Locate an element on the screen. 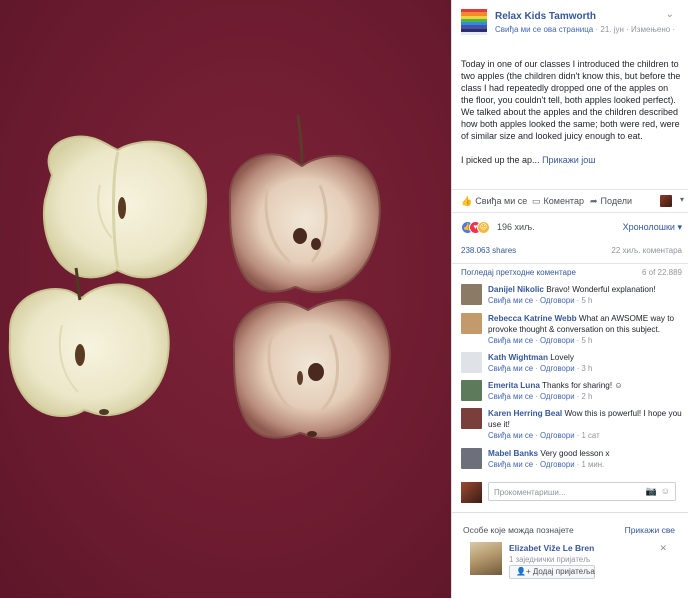 This screenshot has width=688, height=599. pymk-mutual-friends: 1 заједнички пријатељ is located at coordinates (549, 559).